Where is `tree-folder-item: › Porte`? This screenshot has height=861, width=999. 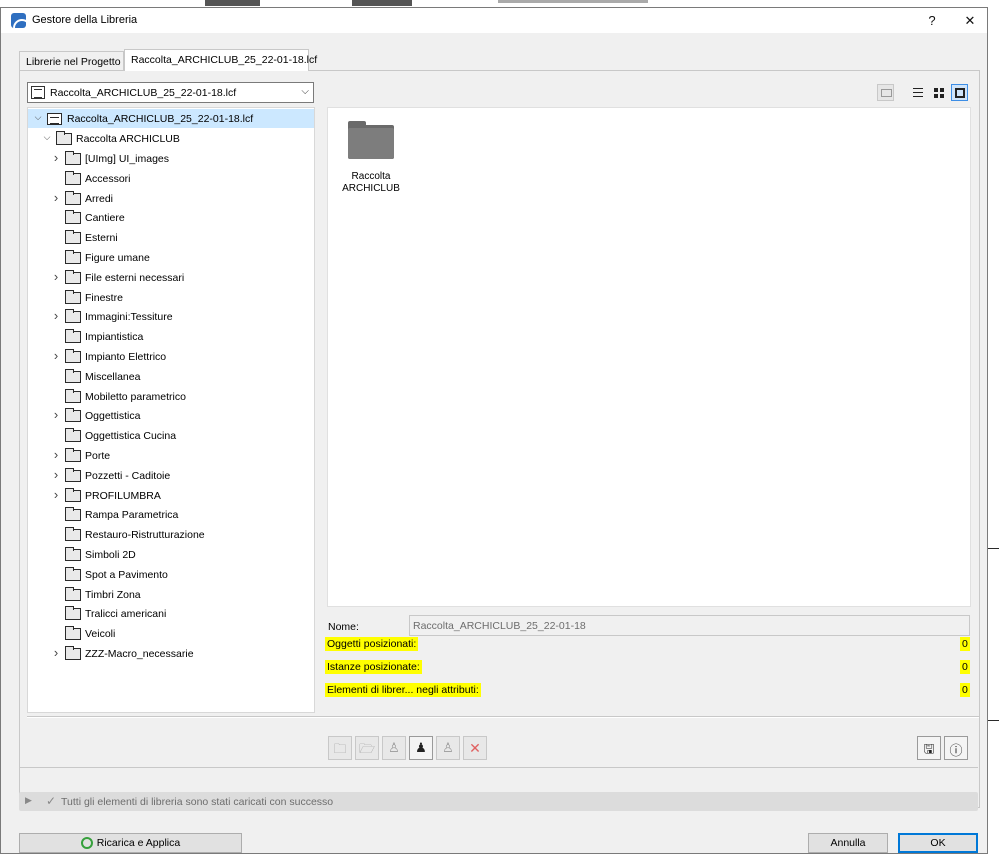
tree-folder-item: › Porte is located at coordinates (171, 455).